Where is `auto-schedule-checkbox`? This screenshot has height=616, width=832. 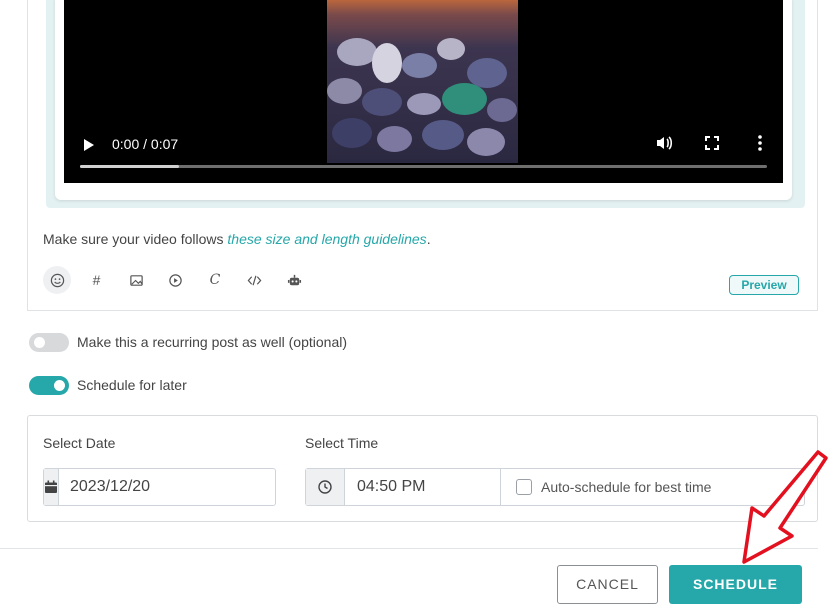
auto-schedule-checkbox is located at coordinates (524, 487).